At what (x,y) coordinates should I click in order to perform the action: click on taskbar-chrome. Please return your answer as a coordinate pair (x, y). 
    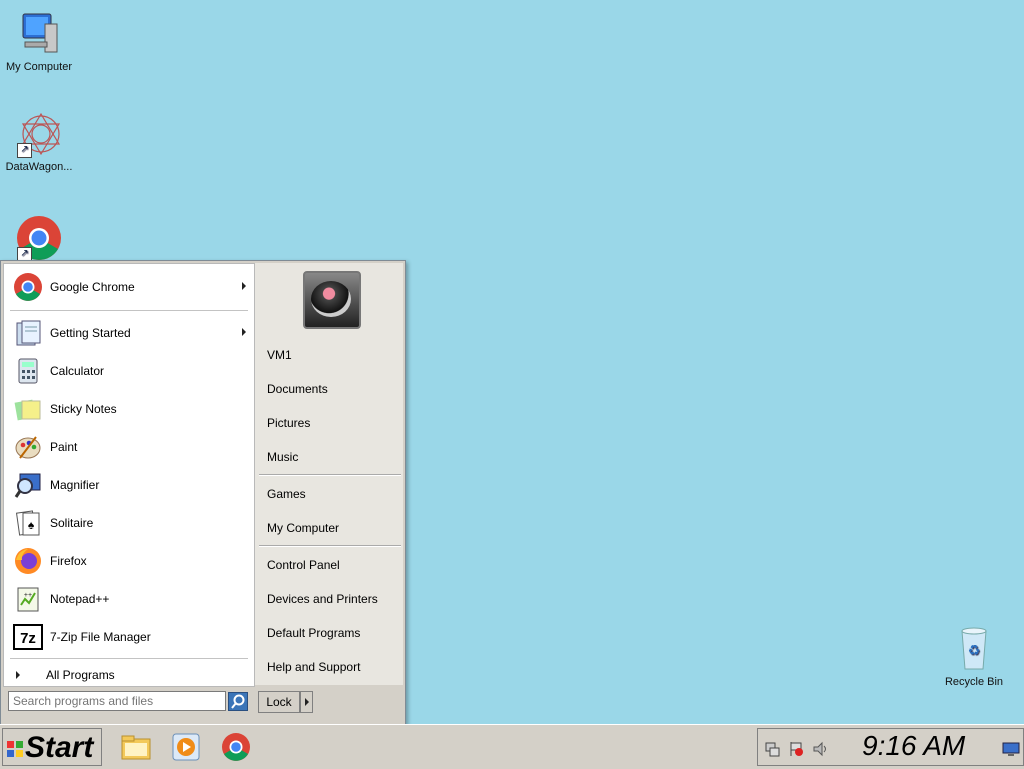
    Looking at the image, I should click on (236, 747).